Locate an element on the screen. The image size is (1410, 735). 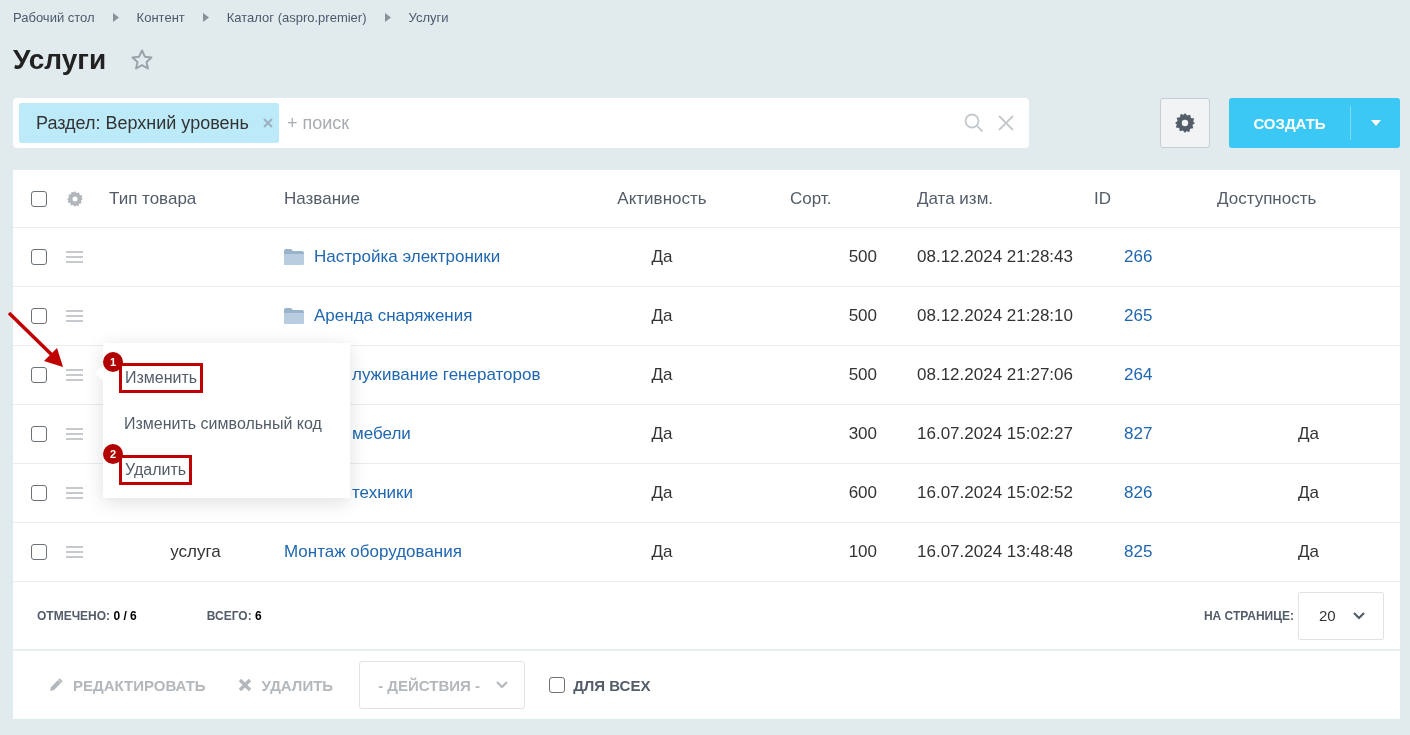
column-header: Сорт. is located at coordinates (811, 198).